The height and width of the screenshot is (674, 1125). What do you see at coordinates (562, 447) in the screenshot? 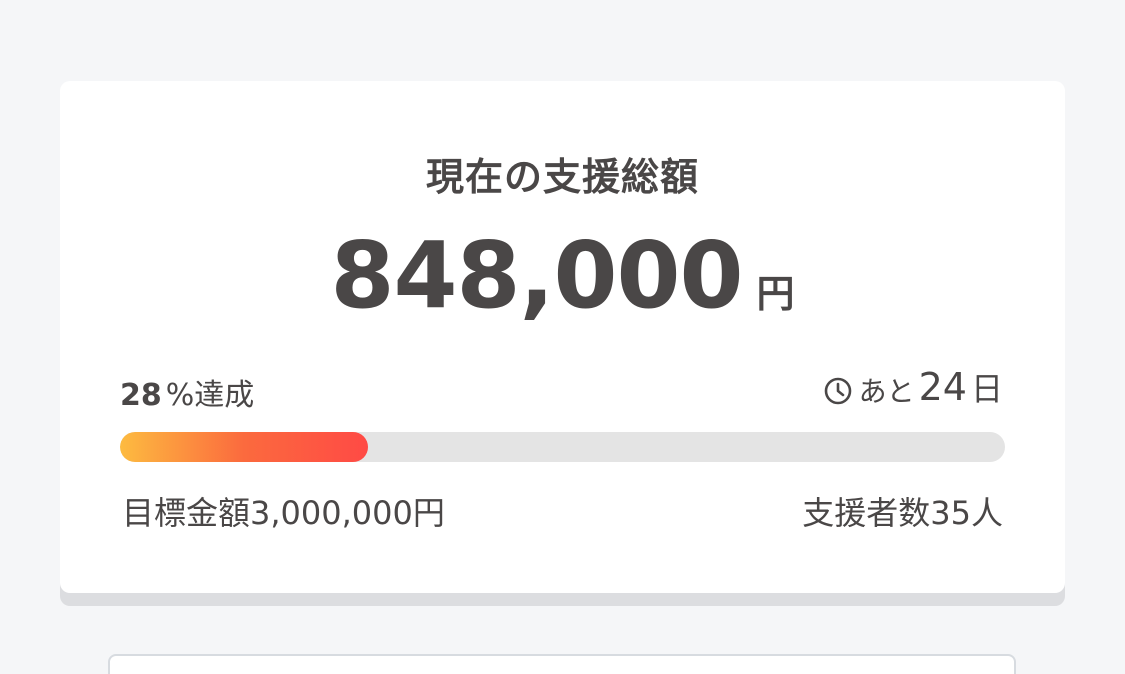
I see `progress-bar` at bounding box center [562, 447].